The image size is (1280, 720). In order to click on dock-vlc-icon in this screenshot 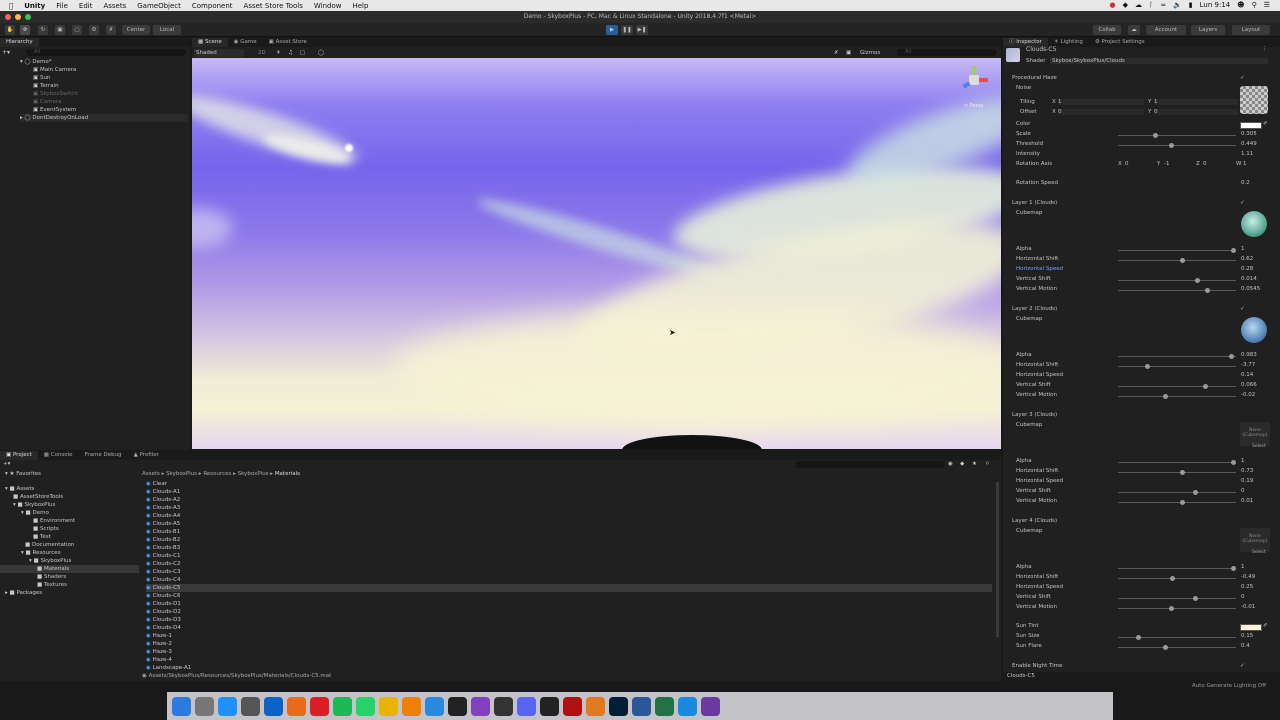, I will do `click(411, 706)`.